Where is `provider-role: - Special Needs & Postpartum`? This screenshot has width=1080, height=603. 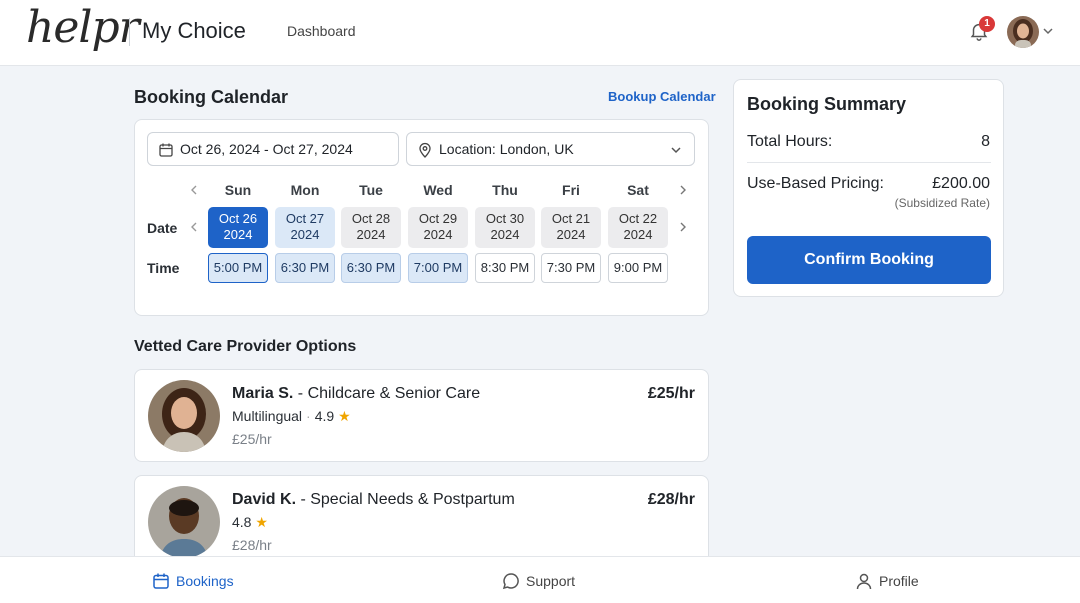
provider-role: - Special Needs & Postpartum is located at coordinates (405, 499).